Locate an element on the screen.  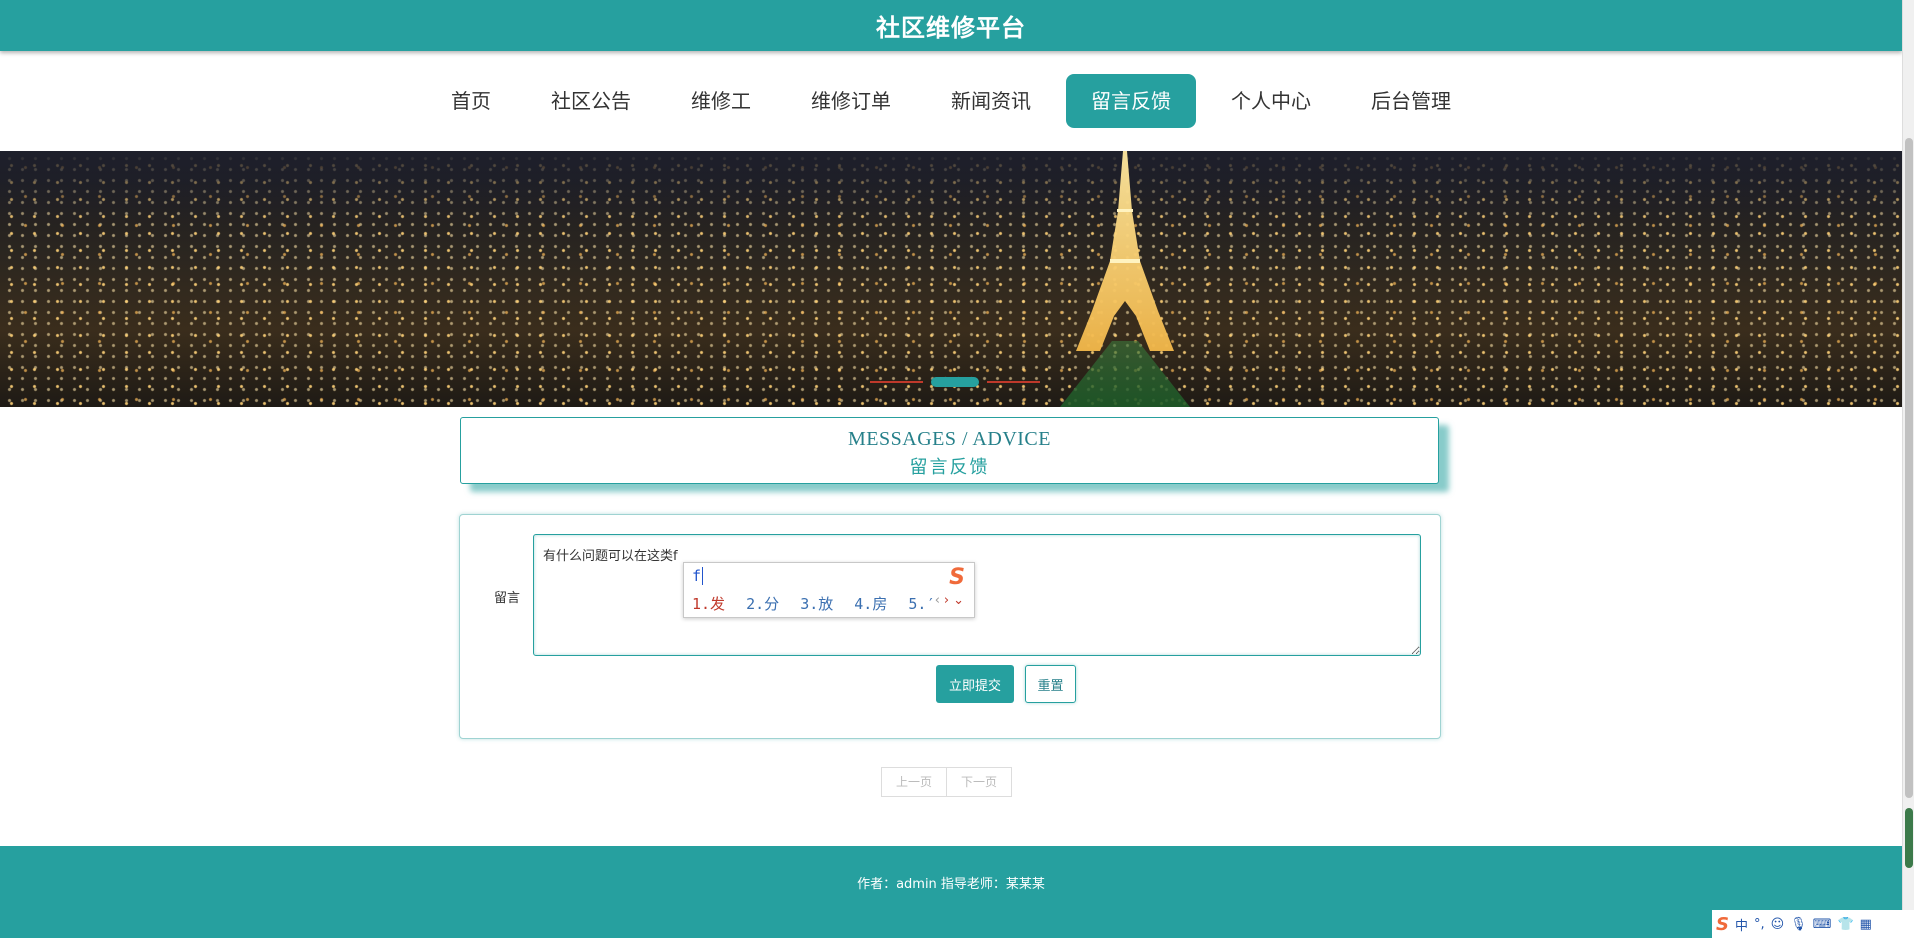
main-nav: 首页 社区公告 维修工 维修订单 新闻资讯 留言反馈 个人中心 后台管理 is located at coordinates (951, 101).